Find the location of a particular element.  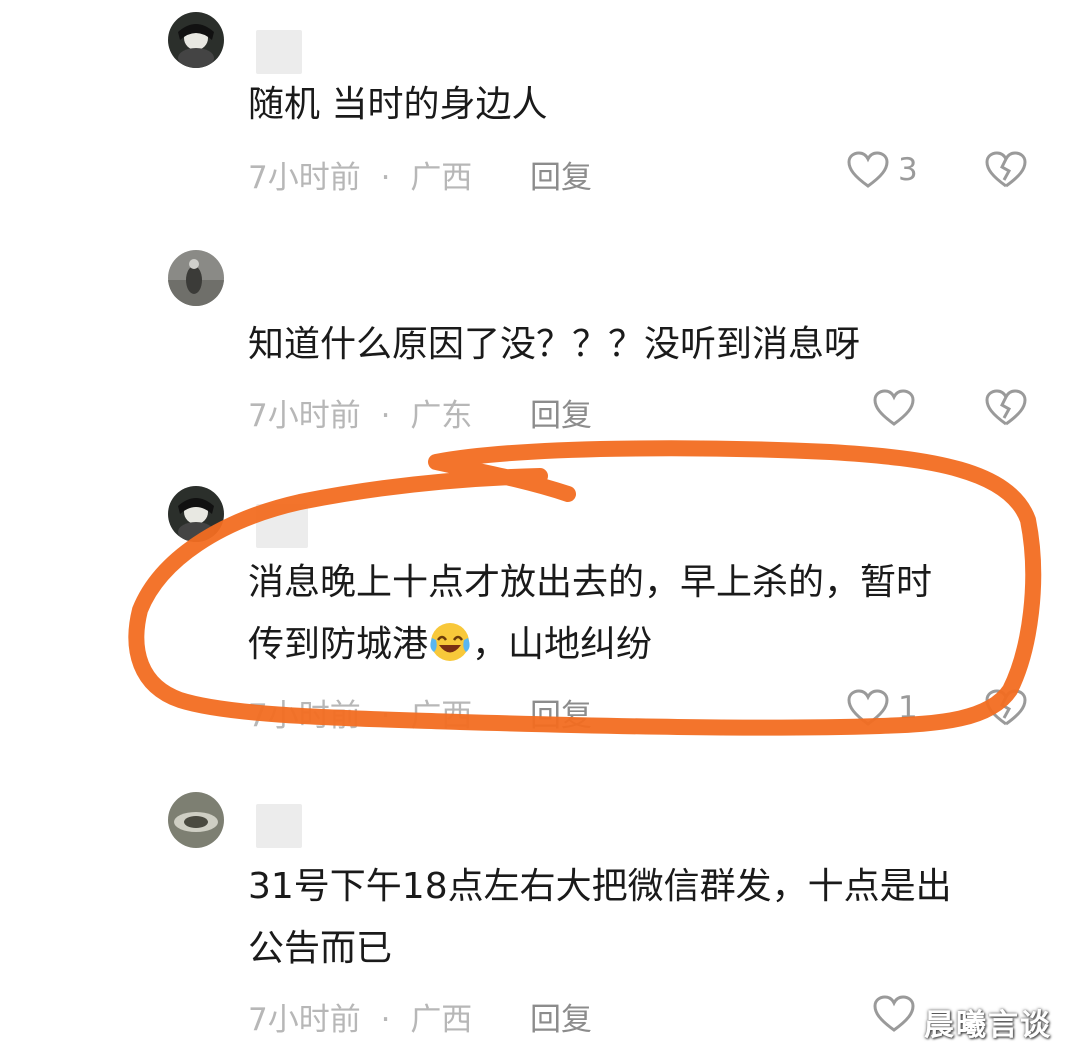

comment-meta: 7小时前 · 广东 is located at coordinates (360, 412).